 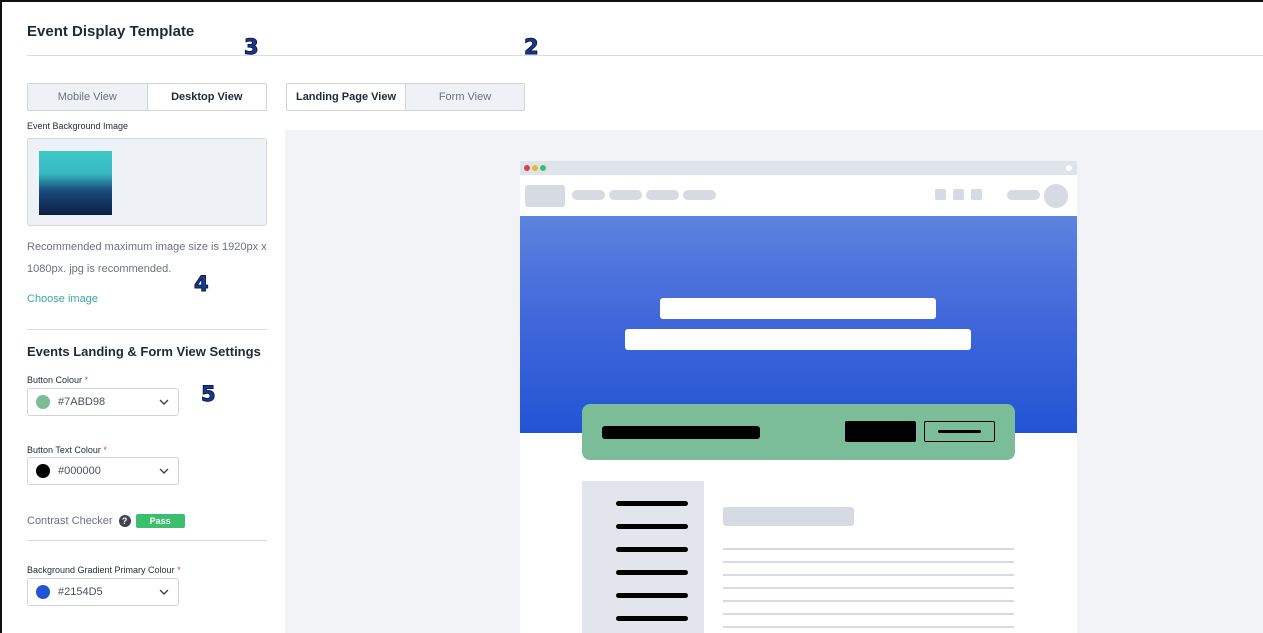 I want to click on minimize-dot-icon, so click(x=535, y=168).